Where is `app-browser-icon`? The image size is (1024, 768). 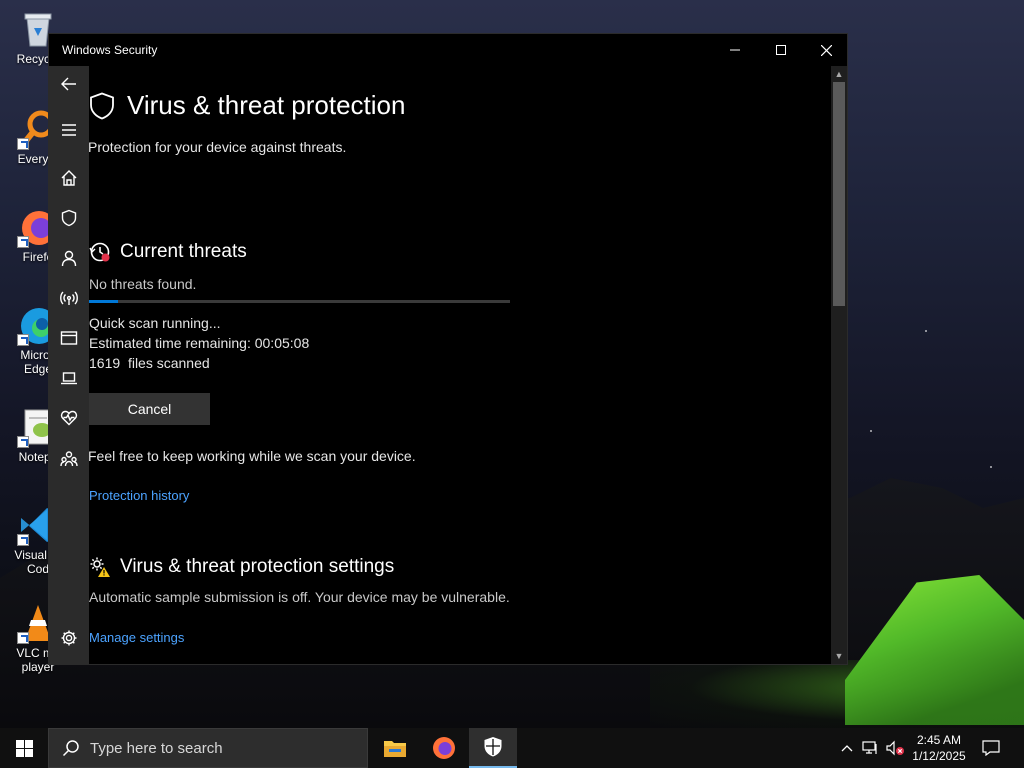
app-browser-icon is located at coordinates (69, 338).